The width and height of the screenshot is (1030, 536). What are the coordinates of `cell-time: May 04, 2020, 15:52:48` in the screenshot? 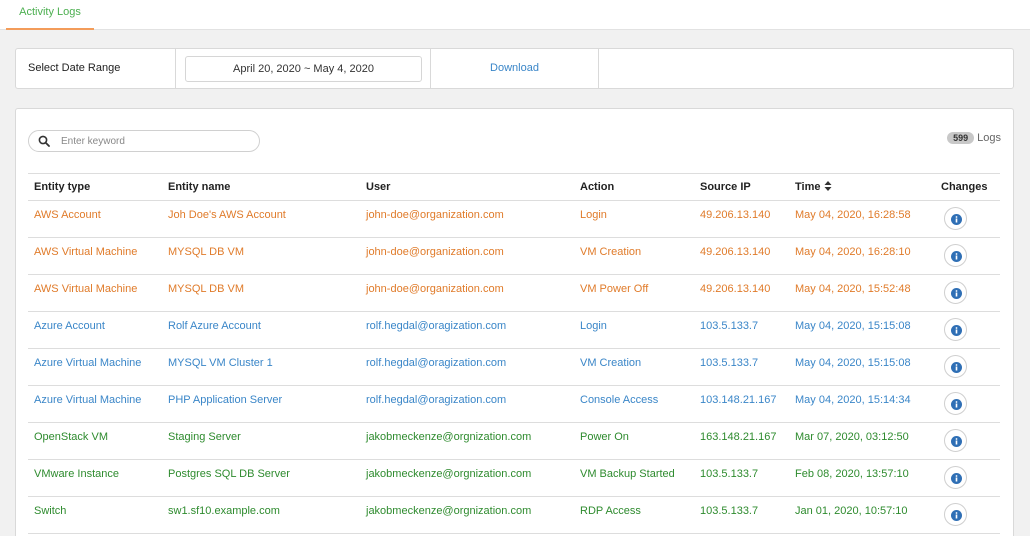 It's located at (853, 289).